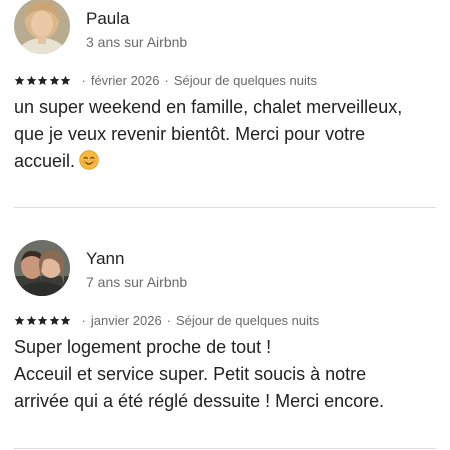  Describe the element at coordinates (45, 161) in the screenshot. I see `review-line: accueil.` at that location.